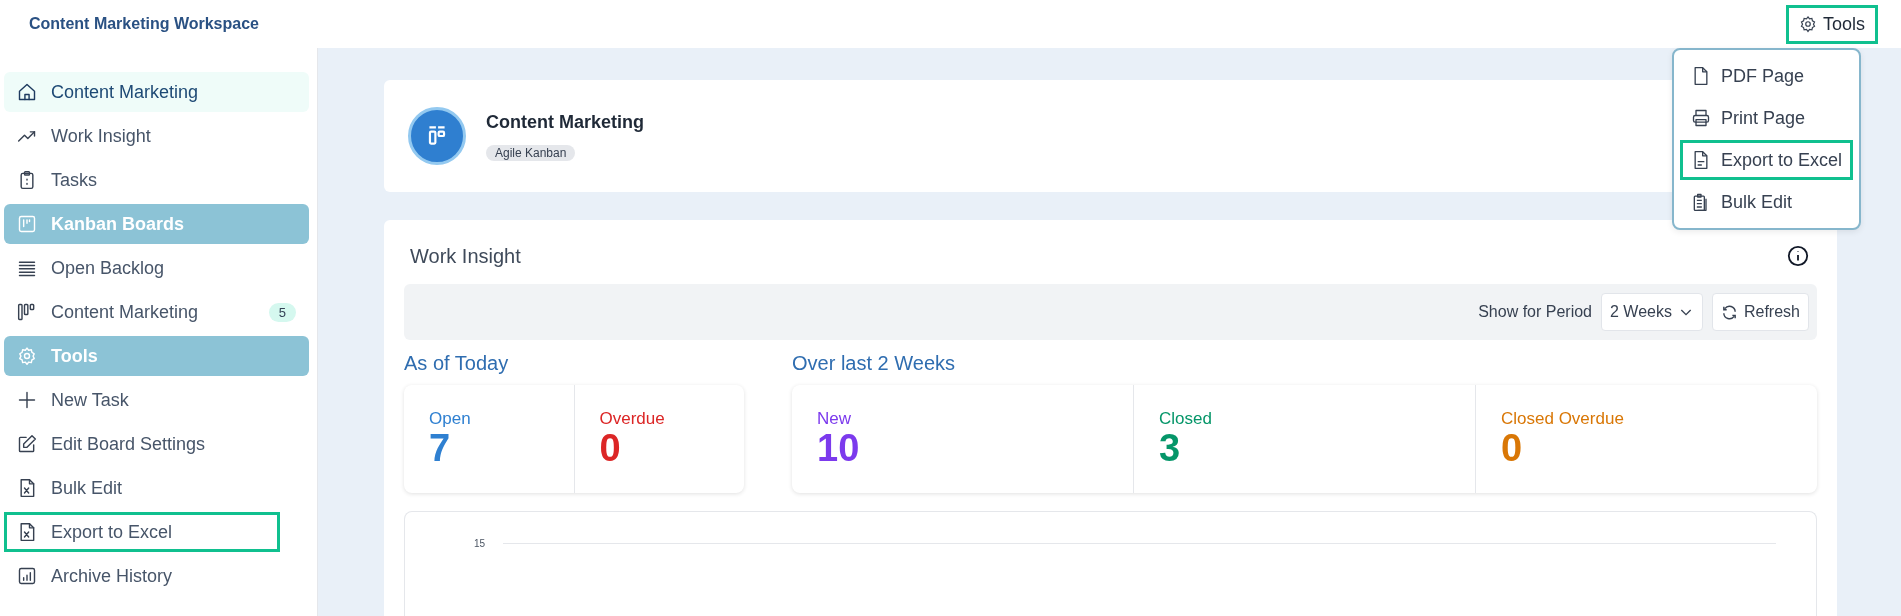  What do you see at coordinates (142, 532) in the screenshot?
I see `sidebar-item: Export to Excel` at bounding box center [142, 532].